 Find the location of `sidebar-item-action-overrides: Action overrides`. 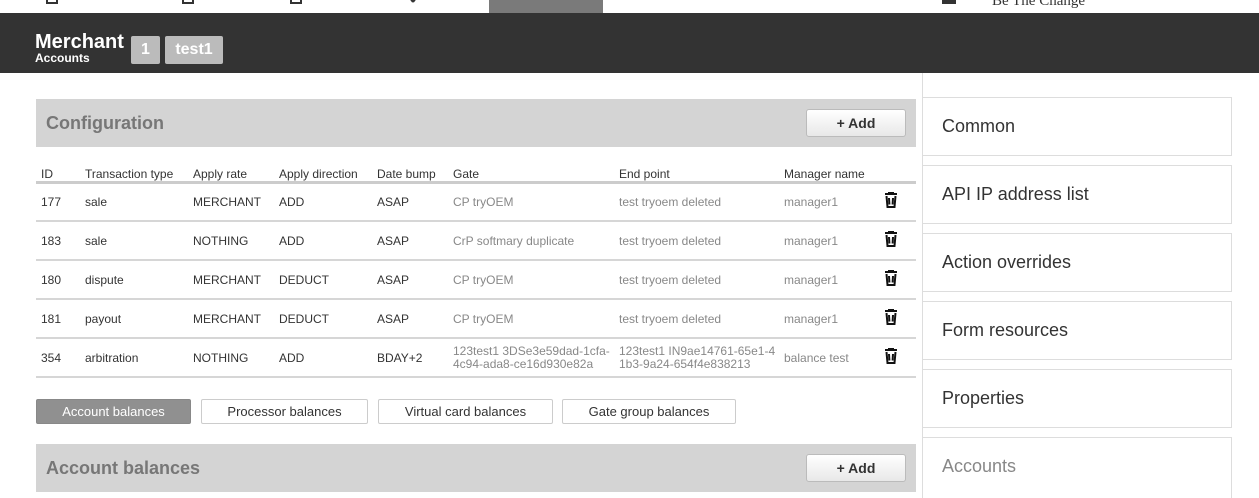

sidebar-item-action-overrides: Action overrides is located at coordinates (1077, 262).